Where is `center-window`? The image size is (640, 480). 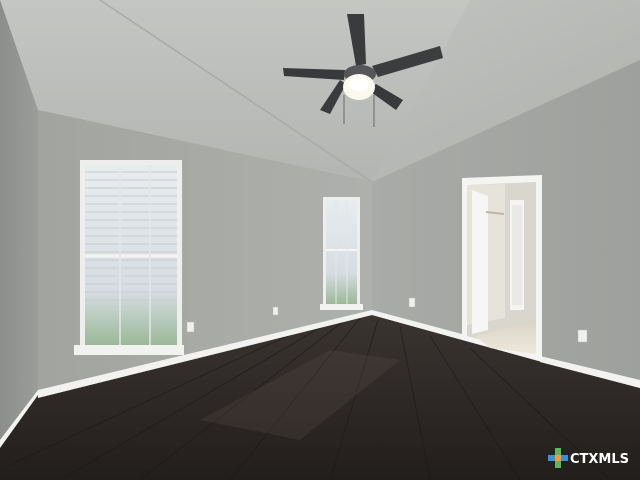 center-window is located at coordinates (341, 253).